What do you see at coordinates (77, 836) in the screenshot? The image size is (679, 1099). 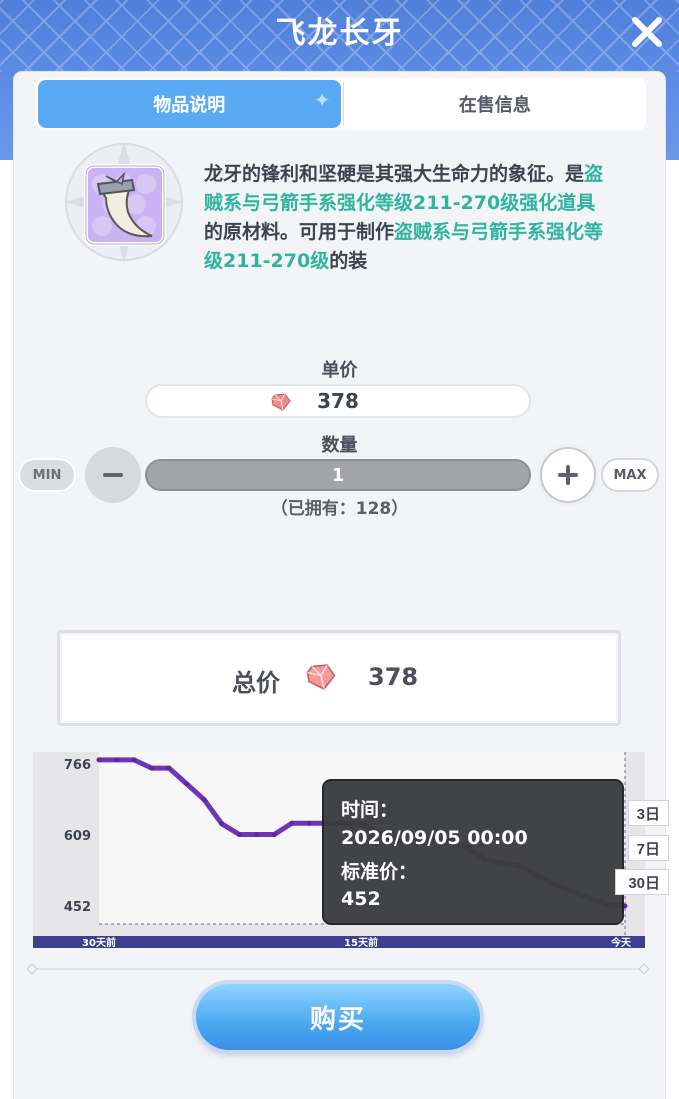 I see `y-tick-label: 609` at bounding box center [77, 836].